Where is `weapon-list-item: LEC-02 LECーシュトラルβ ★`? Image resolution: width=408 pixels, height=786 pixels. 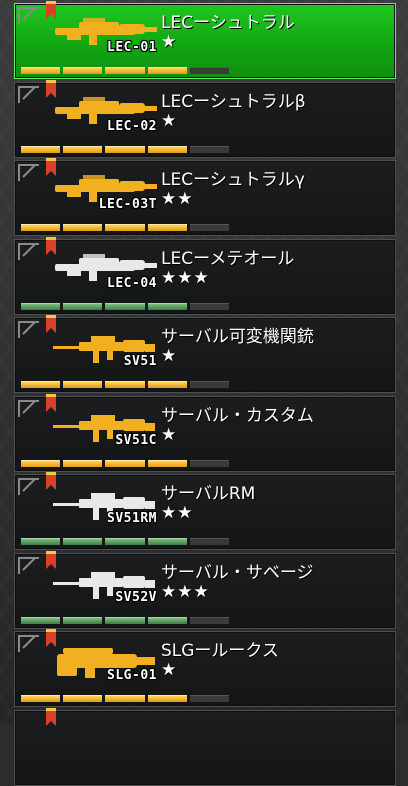 weapon-list-item: LEC-02 LECーシュトラルβ ★ is located at coordinates (205, 118).